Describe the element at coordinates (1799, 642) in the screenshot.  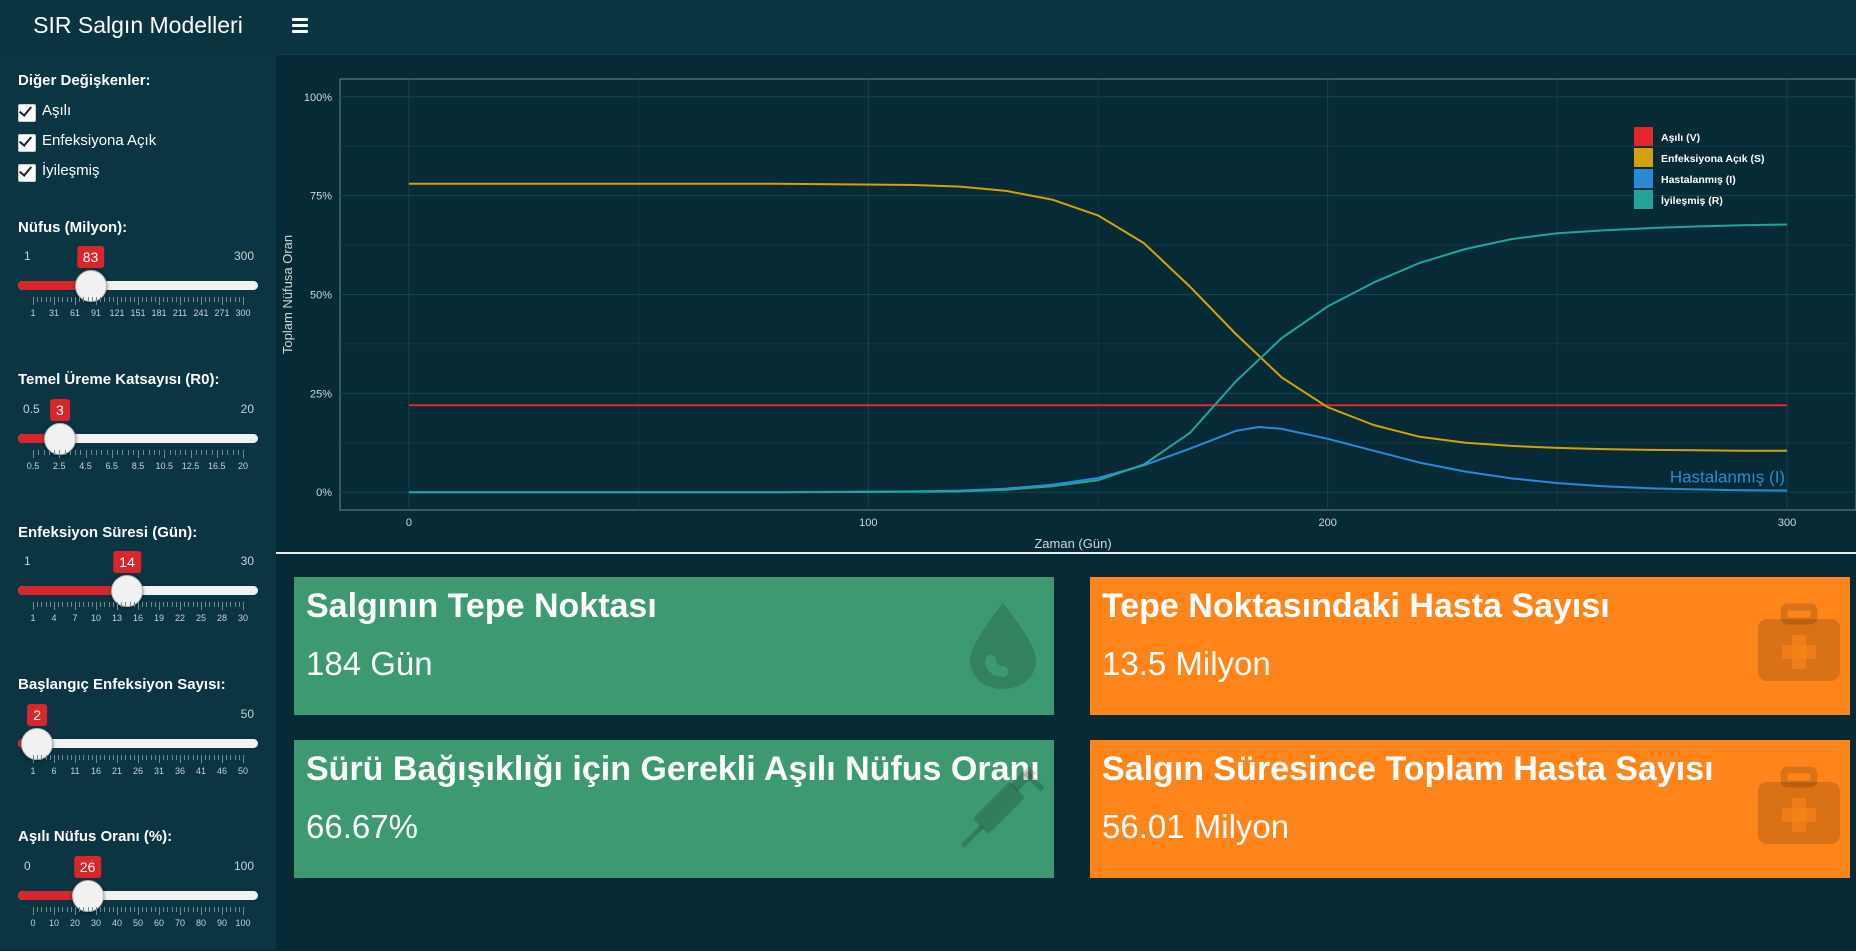
I see `medkit-icon` at that location.